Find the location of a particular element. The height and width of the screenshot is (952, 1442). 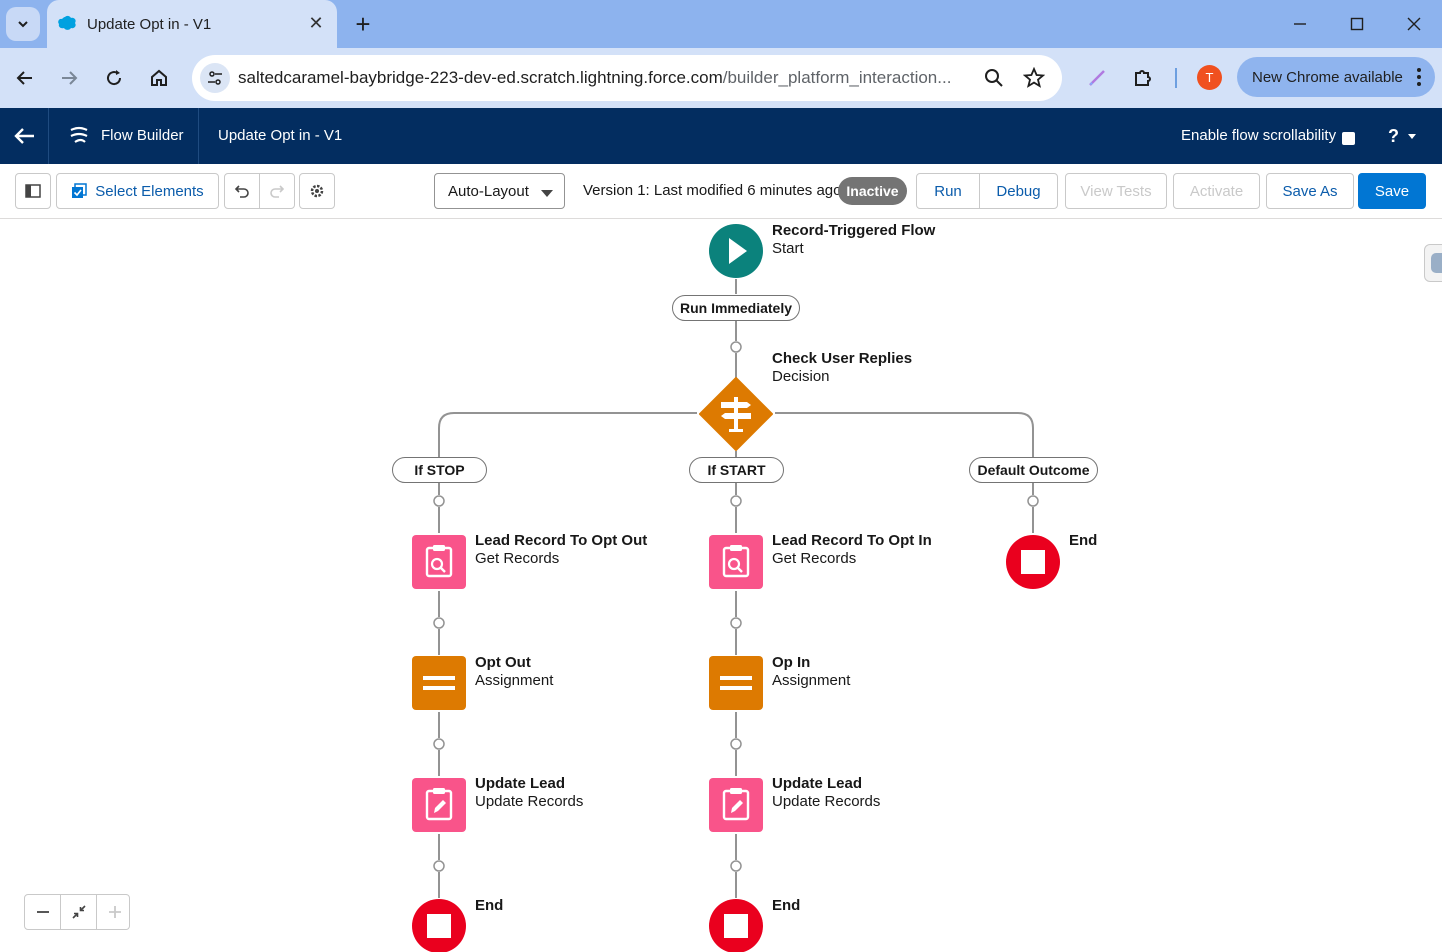

path-label-run-immediately: Run Immediately is located at coordinates (736, 308).